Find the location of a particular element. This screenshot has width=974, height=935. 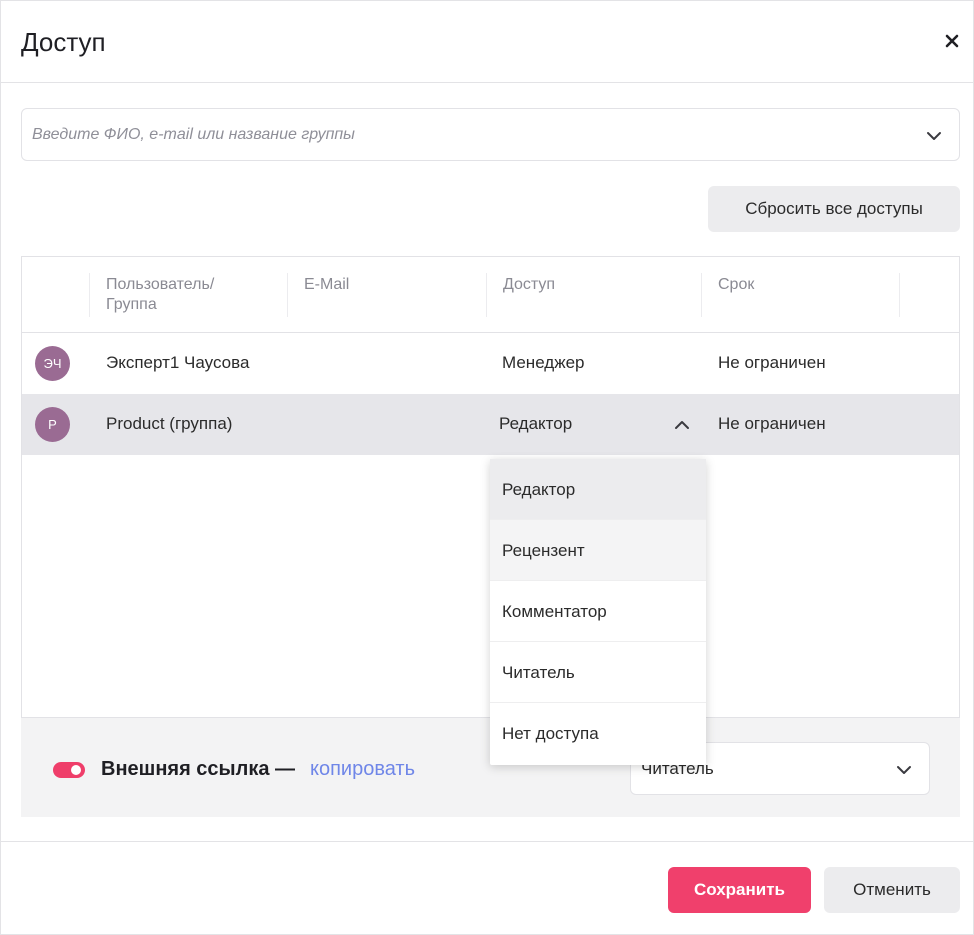

row-user-name: Product (группа) is located at coordinates (169, 423).